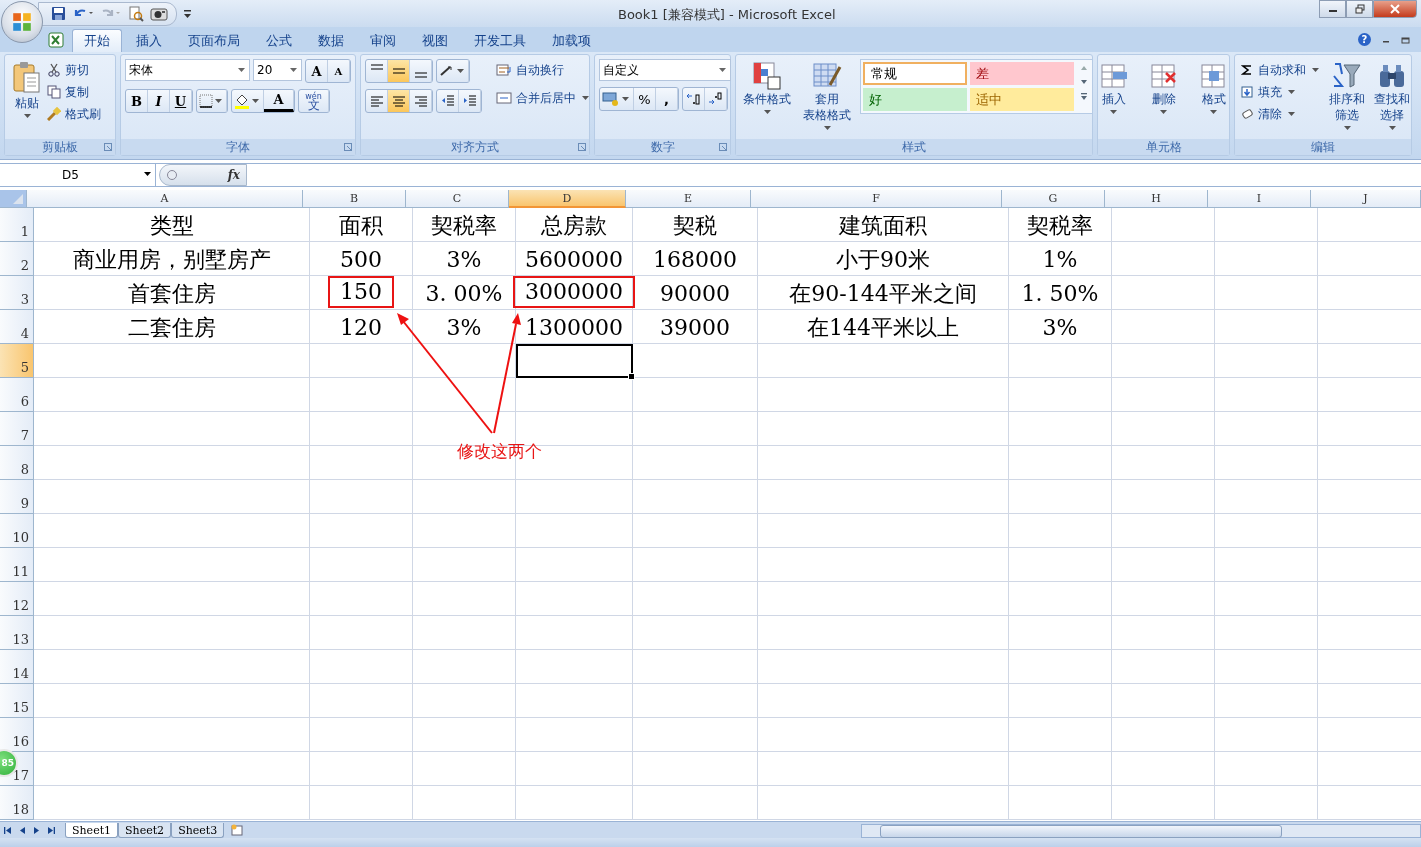  What do you see at coordinates (1084, 96) in the screenshot?
I see `more-styles-icon` at bounding box center [1084, 96].